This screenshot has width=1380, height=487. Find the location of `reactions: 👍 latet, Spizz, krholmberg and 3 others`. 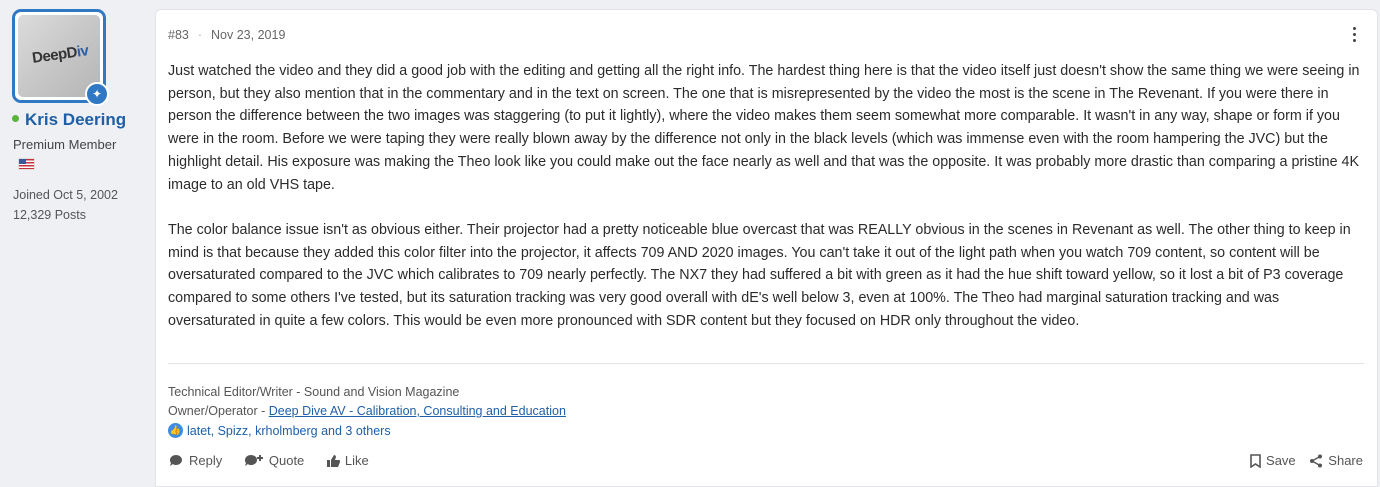

reactions: 👍 latet, Spizz, krholmberg and 3 others is located at coordinates (279, 431).